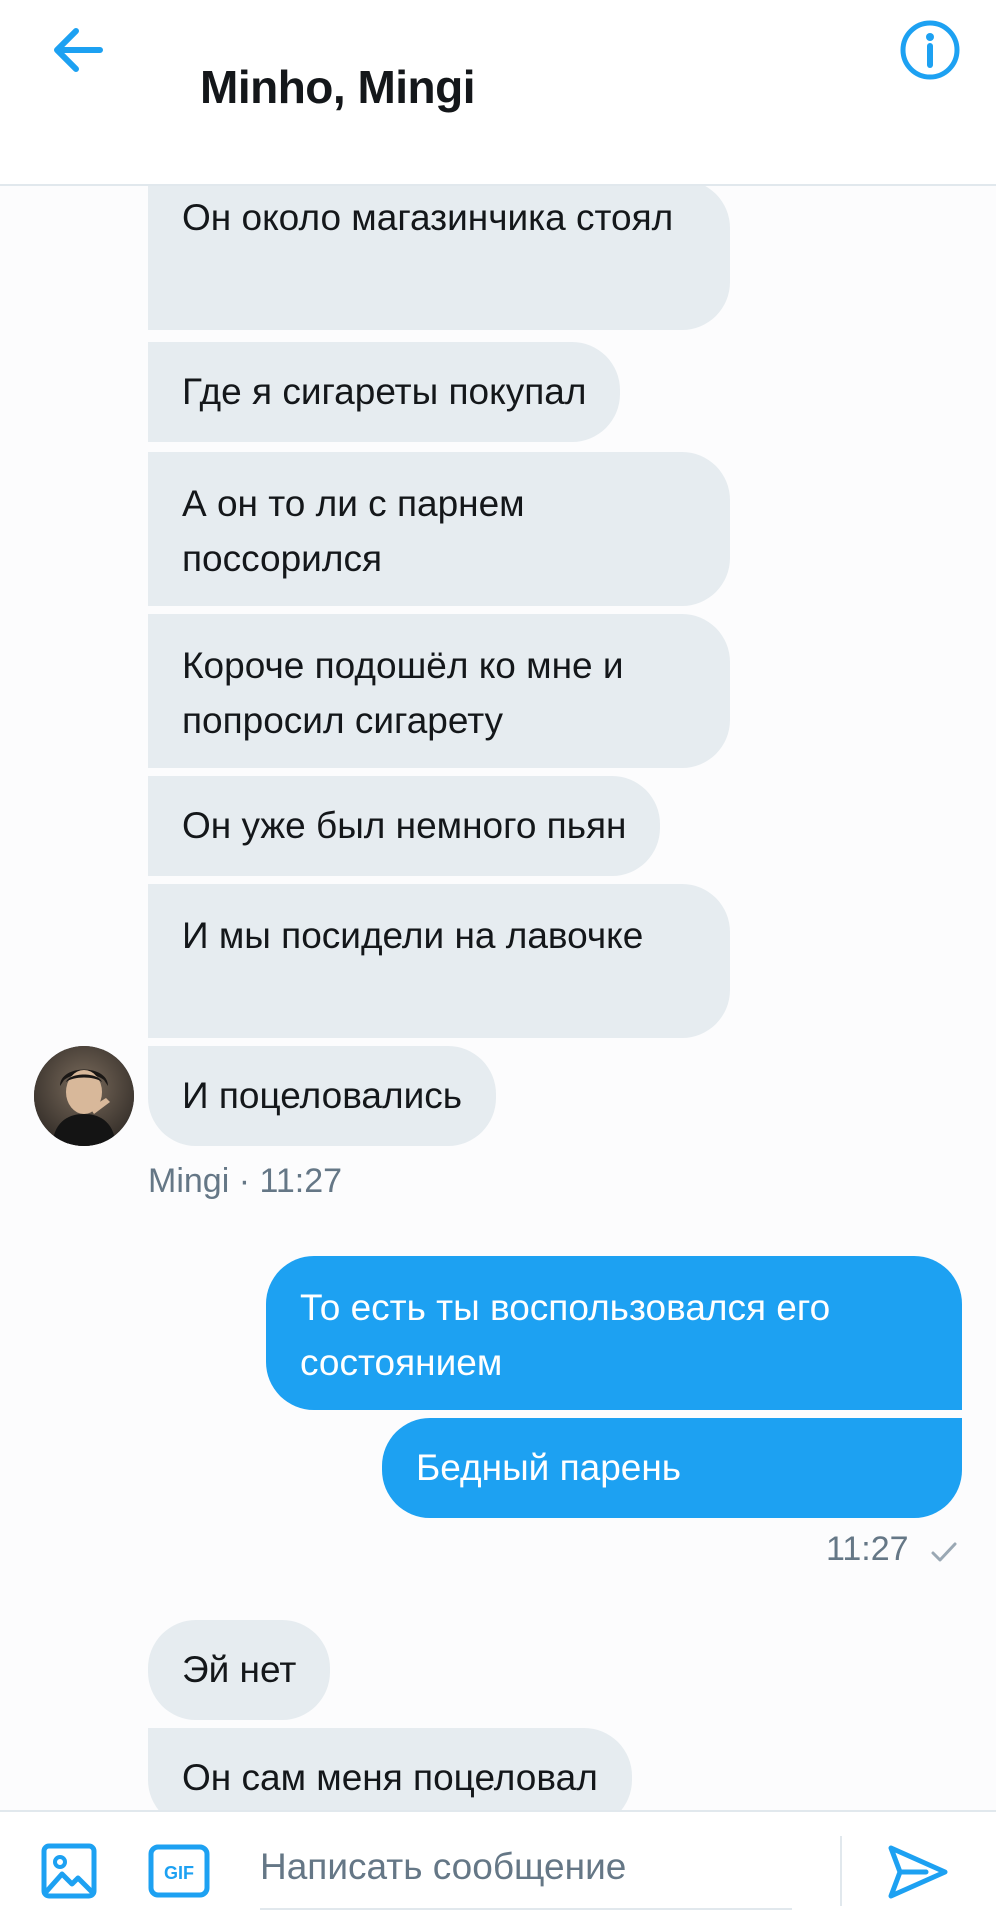  I want to click on message-text: И поцеловались, so click(322, 1095).